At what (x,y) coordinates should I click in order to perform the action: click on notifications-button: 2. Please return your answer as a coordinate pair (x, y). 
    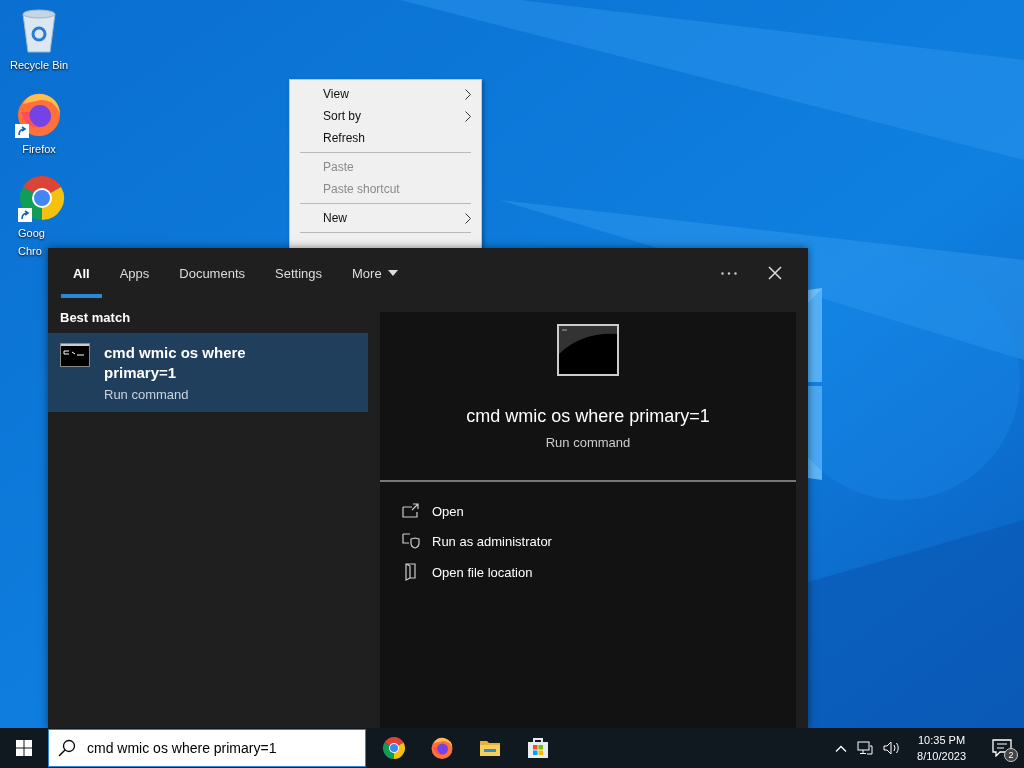
    Looking at the image, I should click on (1002, 748).